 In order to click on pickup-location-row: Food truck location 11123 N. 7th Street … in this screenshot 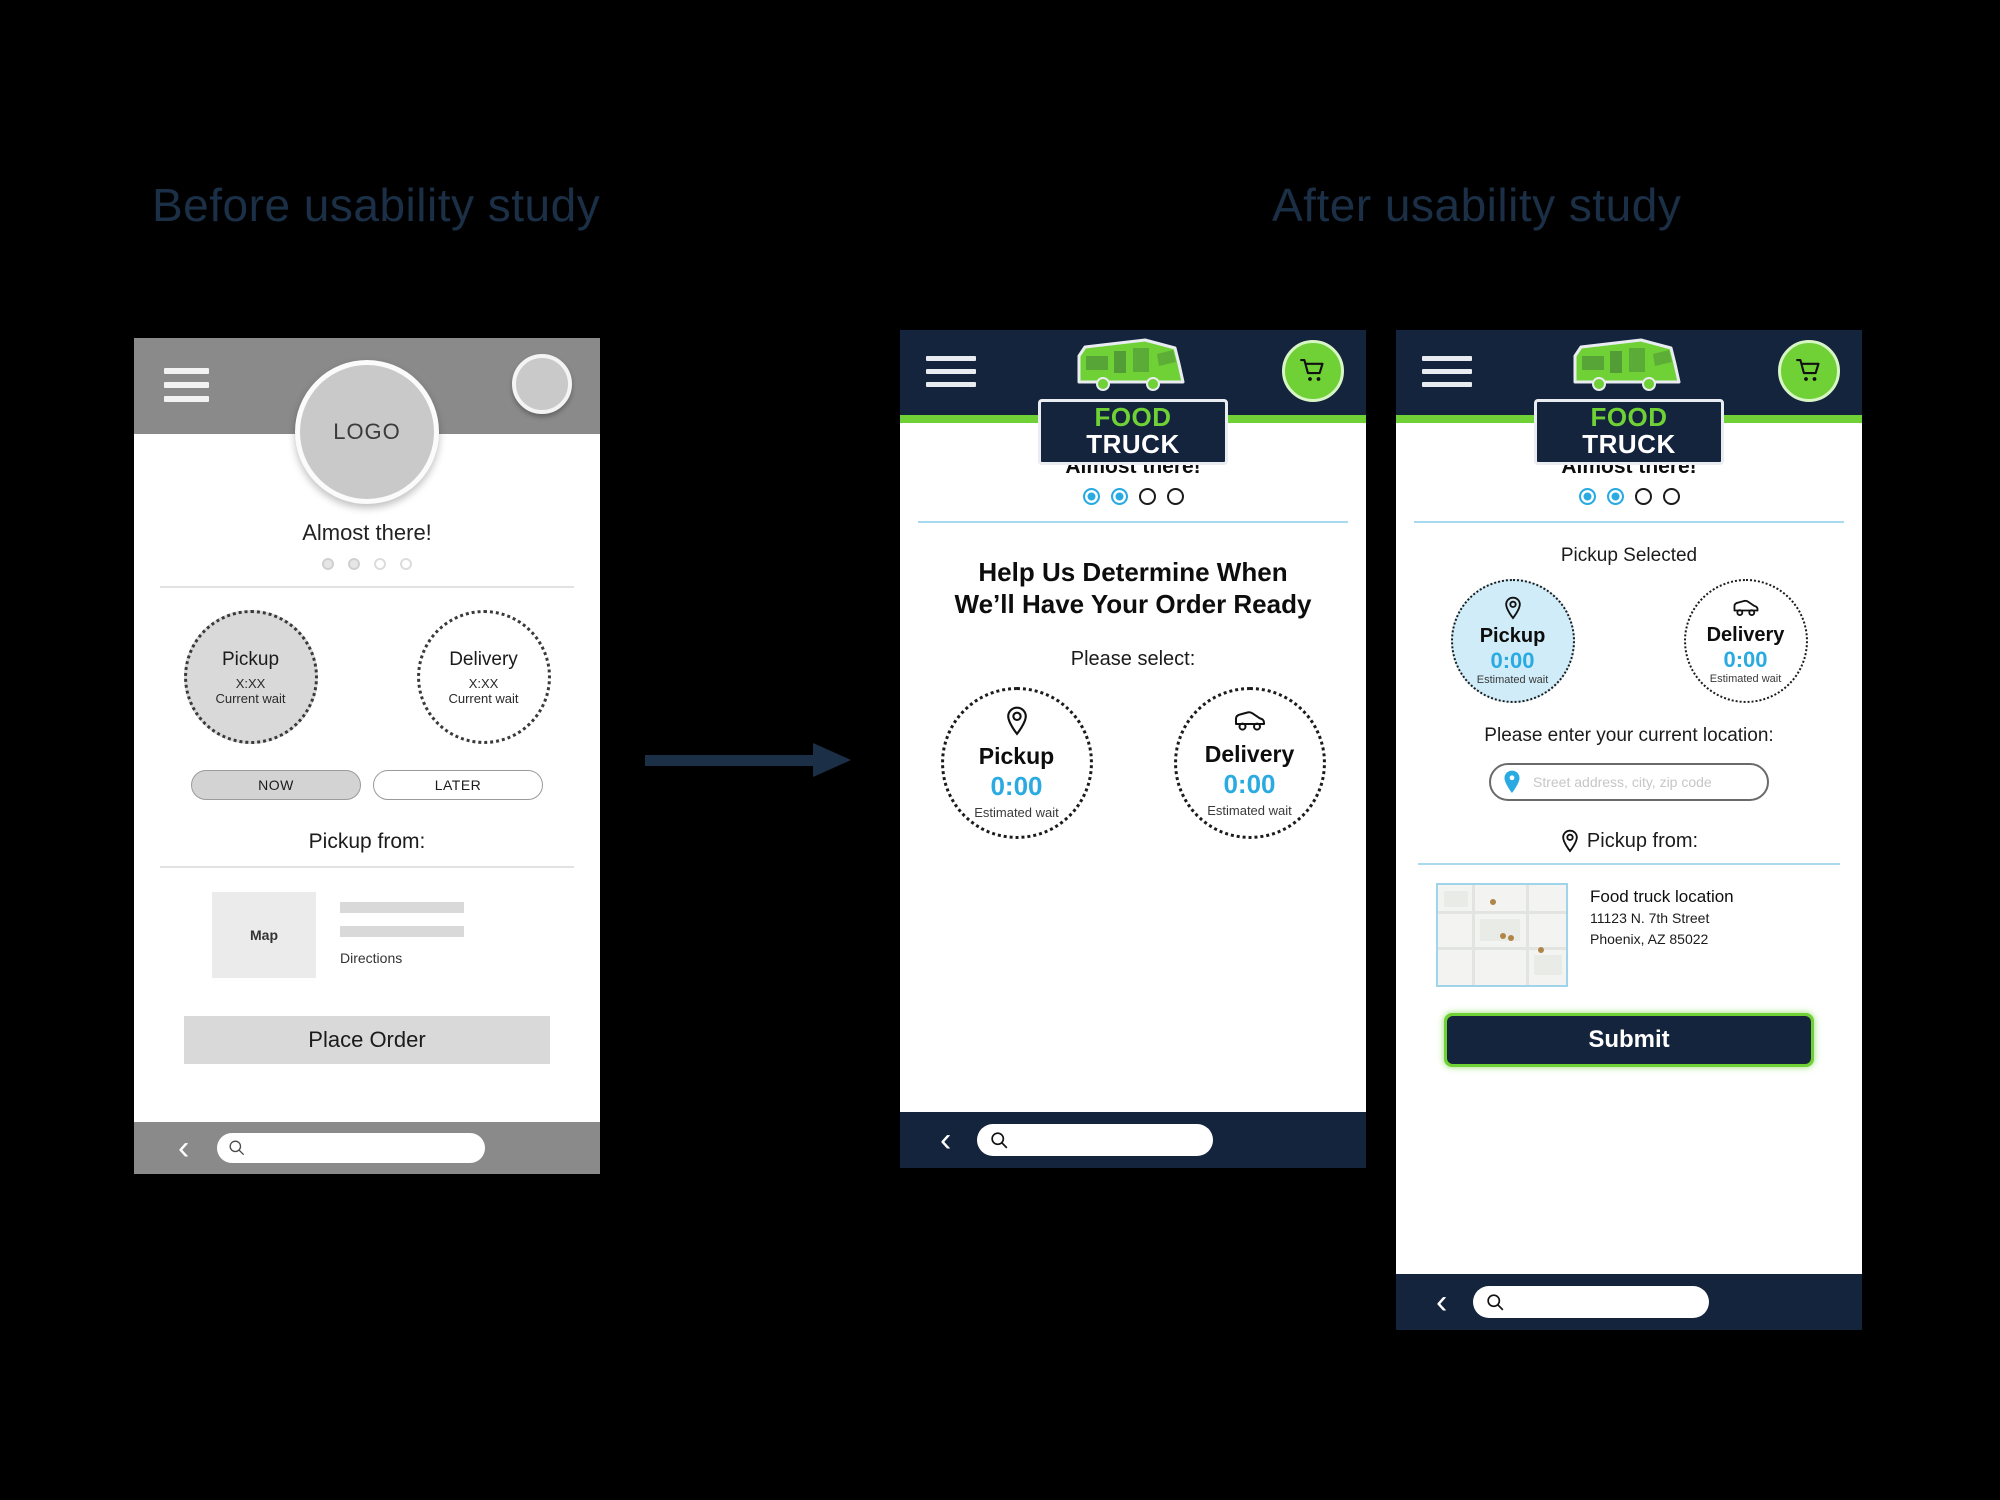, I will do `click(1649, 935)`.